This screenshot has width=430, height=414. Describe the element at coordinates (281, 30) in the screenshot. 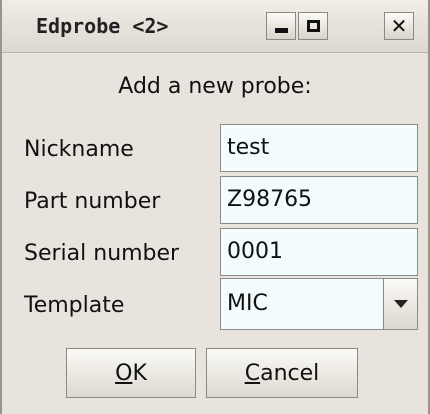

I see `minimize-icon` at that location.